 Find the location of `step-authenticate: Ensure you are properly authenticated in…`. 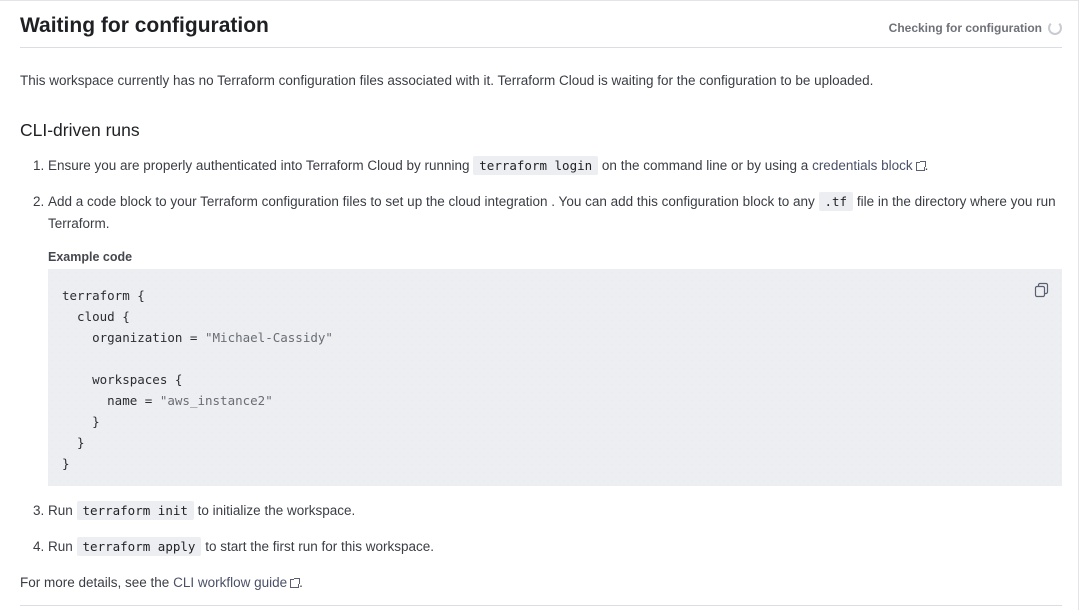

step-authenticate: Ensure you are properly authenticated in… is located at coordinates (555, 166).